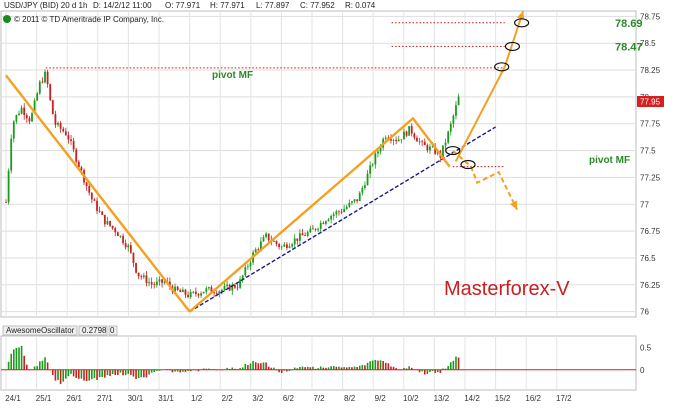 This screenshot has height=410, width=688. Describe the element at coordinates (564, 398) in the screenshot. I see `x-tick-label: 17/2` at that location.